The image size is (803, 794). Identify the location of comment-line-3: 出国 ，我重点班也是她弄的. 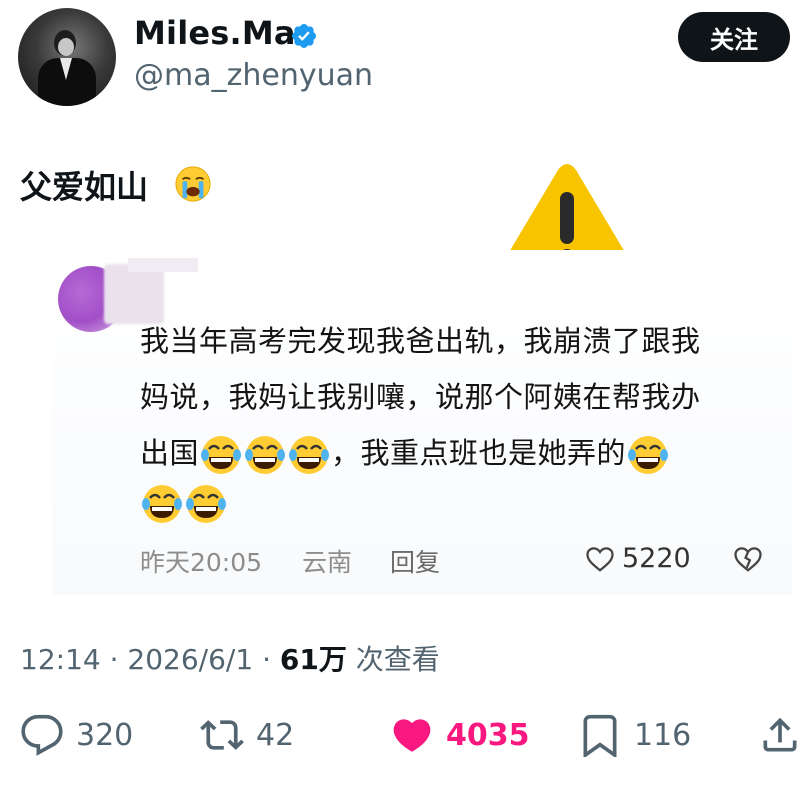
(405, 453).